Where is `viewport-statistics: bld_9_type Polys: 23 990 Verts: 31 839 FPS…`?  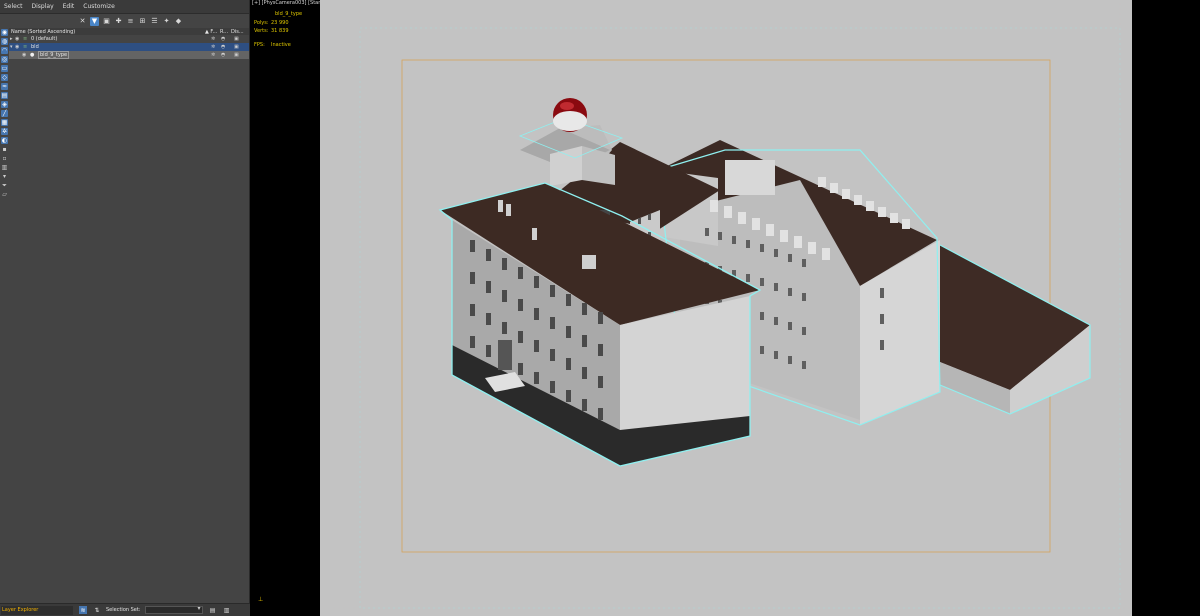
viewport-statistics: bld_9_type Polys: 23 990 Verts: 31 839 FPS… is located at coordinates (278, 29).